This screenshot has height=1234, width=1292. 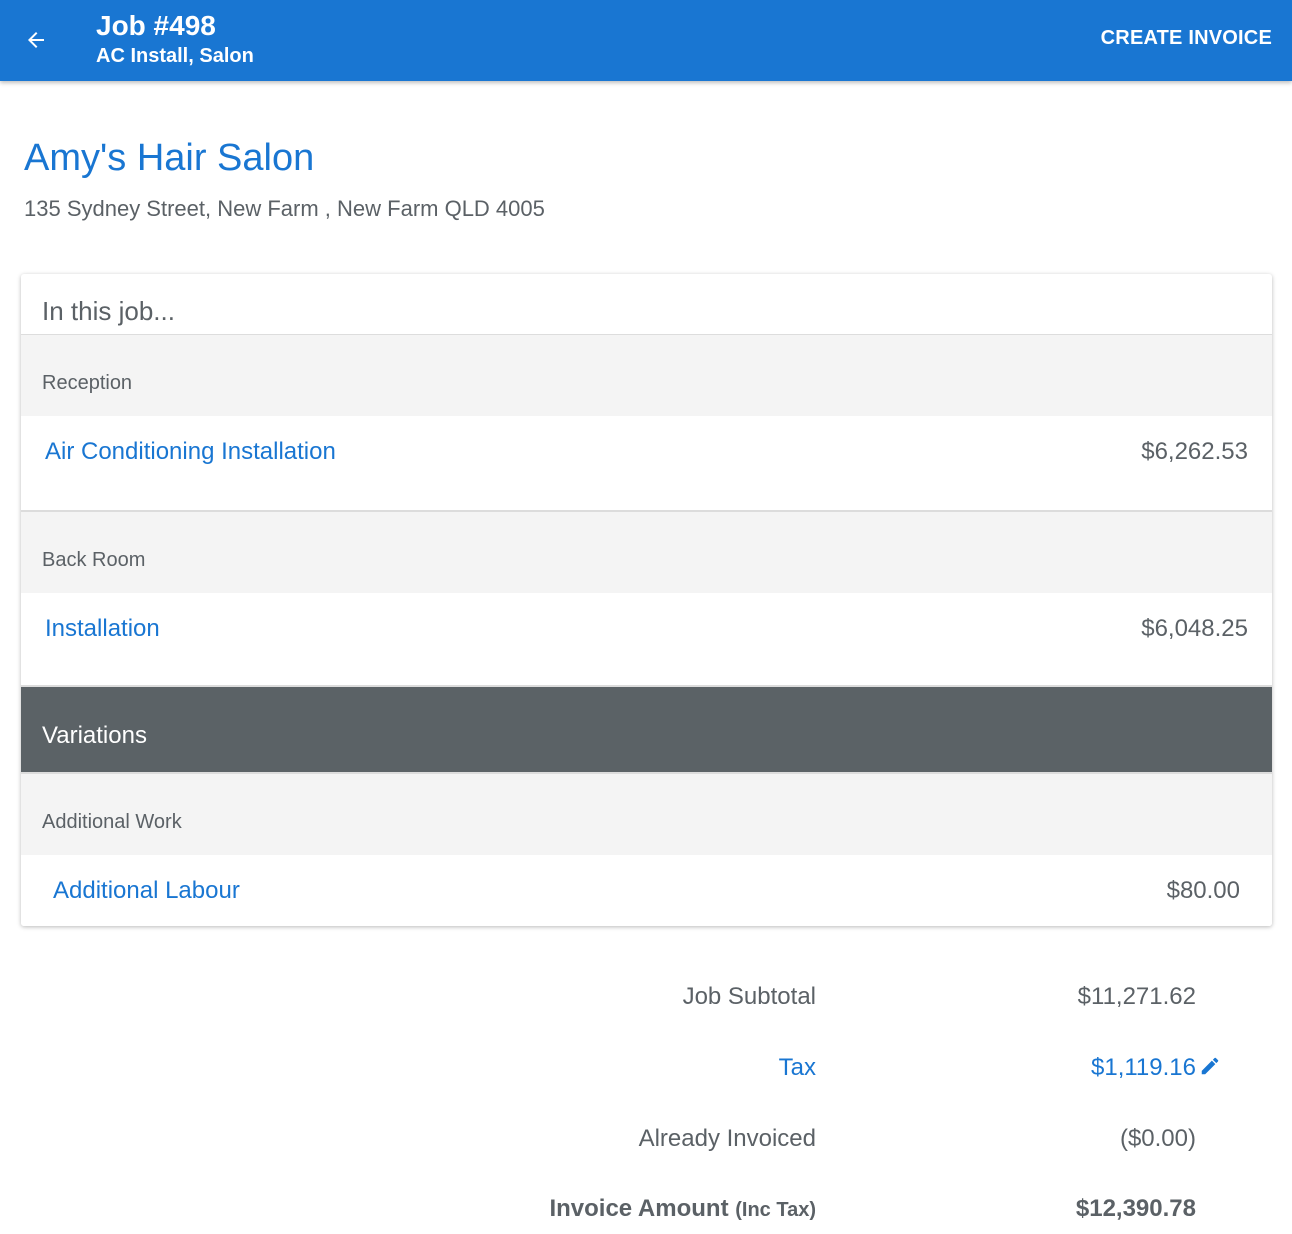 What do you see at coordinates (156, 25) in the screenshot?
I see `job-title: Job #498` at bounding box center [156, 25].